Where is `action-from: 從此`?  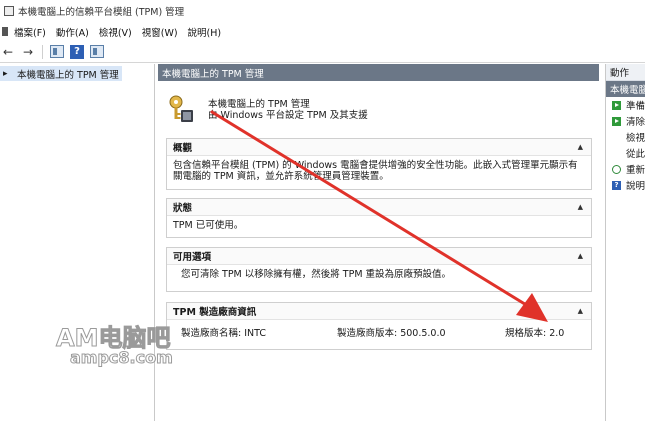
action-from: 從此 is located at coordinates (625, 153).